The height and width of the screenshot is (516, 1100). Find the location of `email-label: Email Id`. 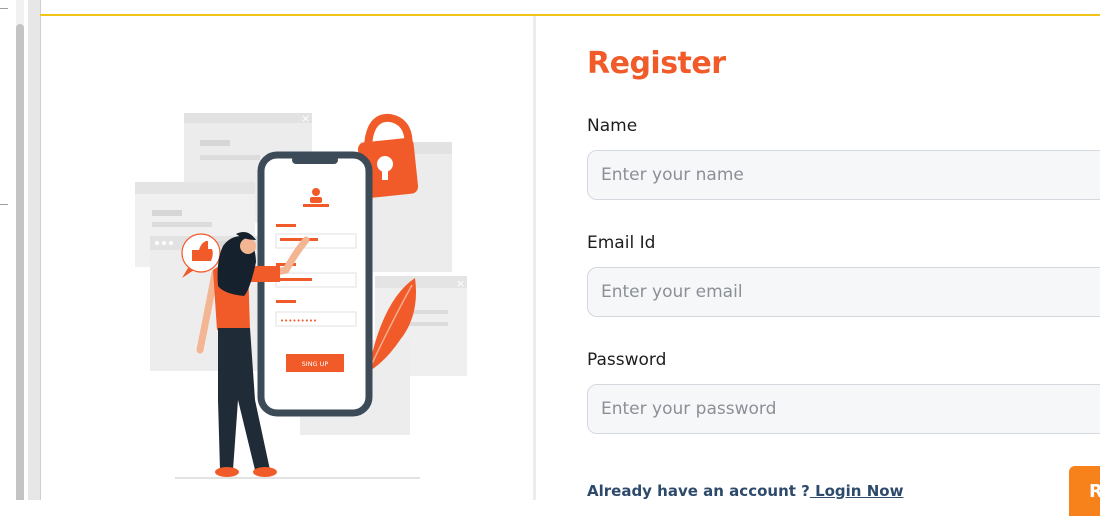

email-label: Email Id is located at coordinates (621, 243).